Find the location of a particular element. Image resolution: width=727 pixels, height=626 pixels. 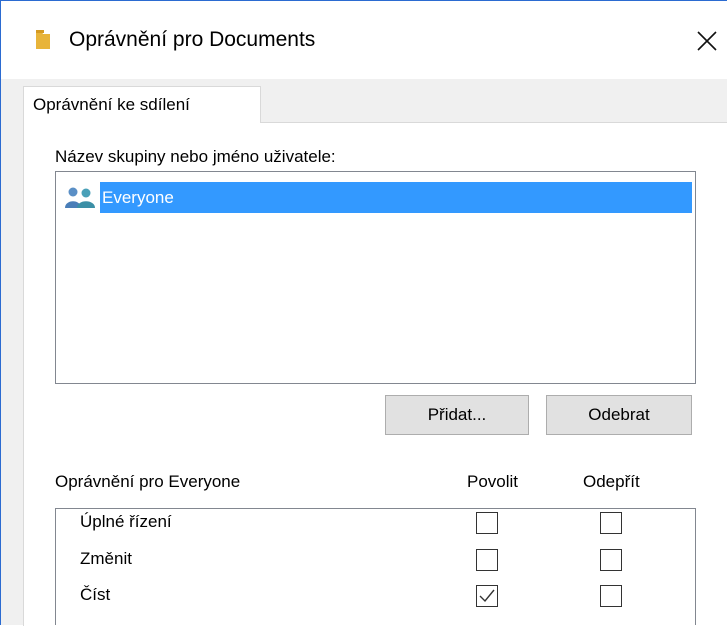

close-button is located at coordinates (707, 41).